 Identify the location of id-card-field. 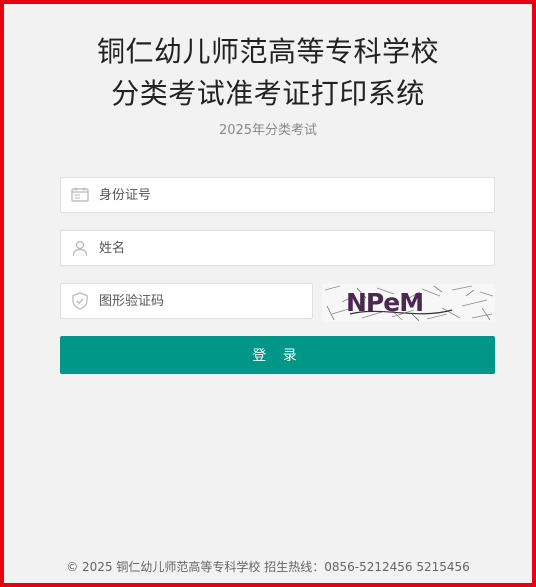
(277, 195).